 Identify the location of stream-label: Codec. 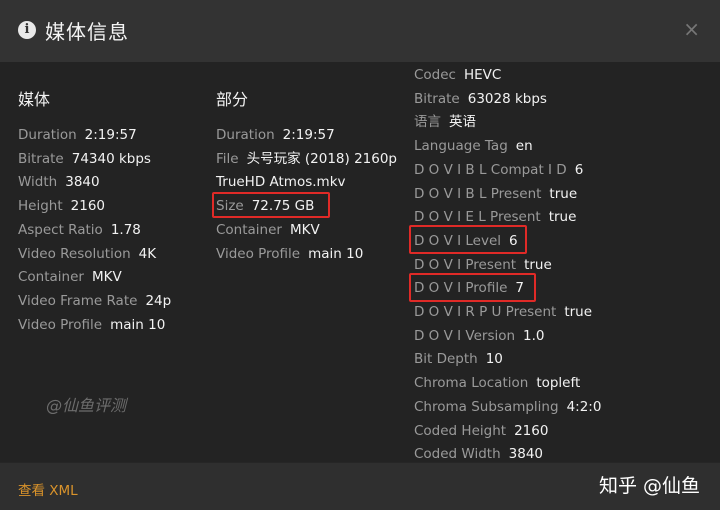
(435, 75).